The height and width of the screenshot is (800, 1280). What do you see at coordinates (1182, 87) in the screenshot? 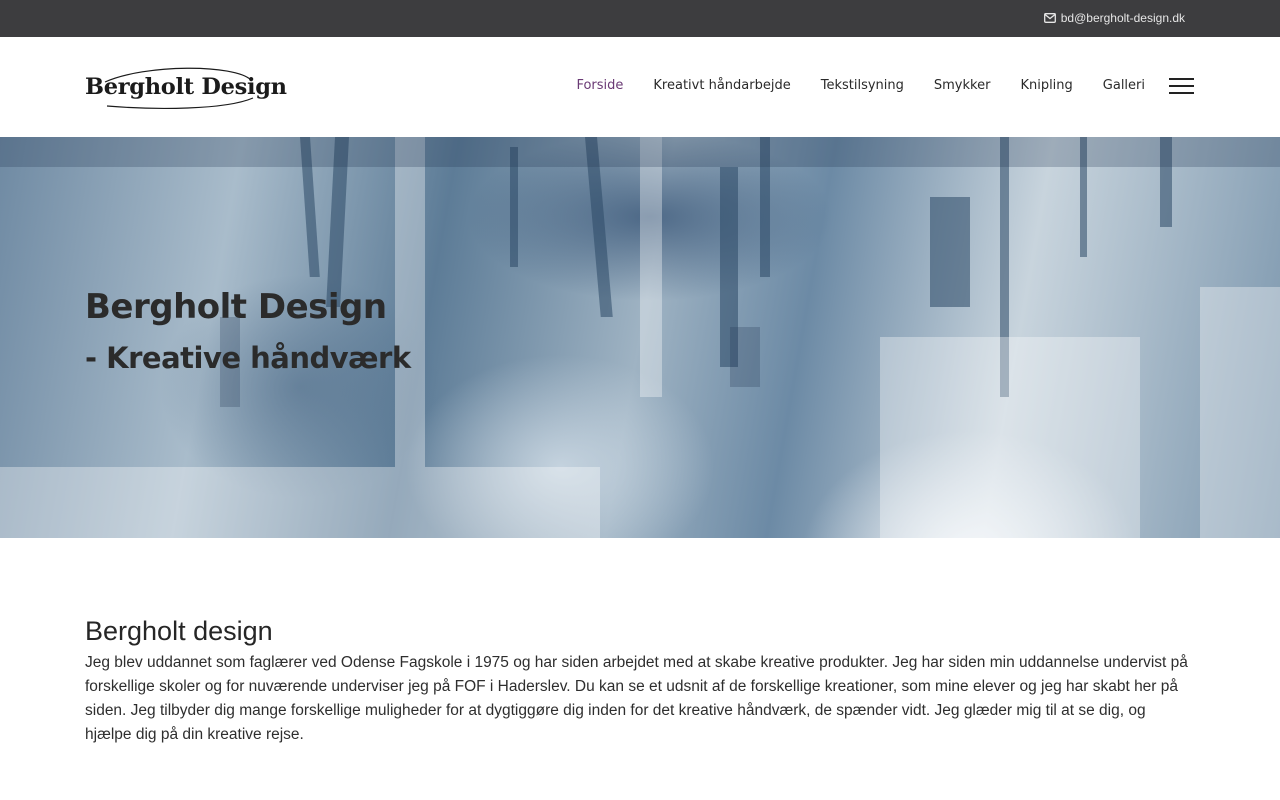
I see `hamburger-menu-icon` at bounding box center [1182, 87].